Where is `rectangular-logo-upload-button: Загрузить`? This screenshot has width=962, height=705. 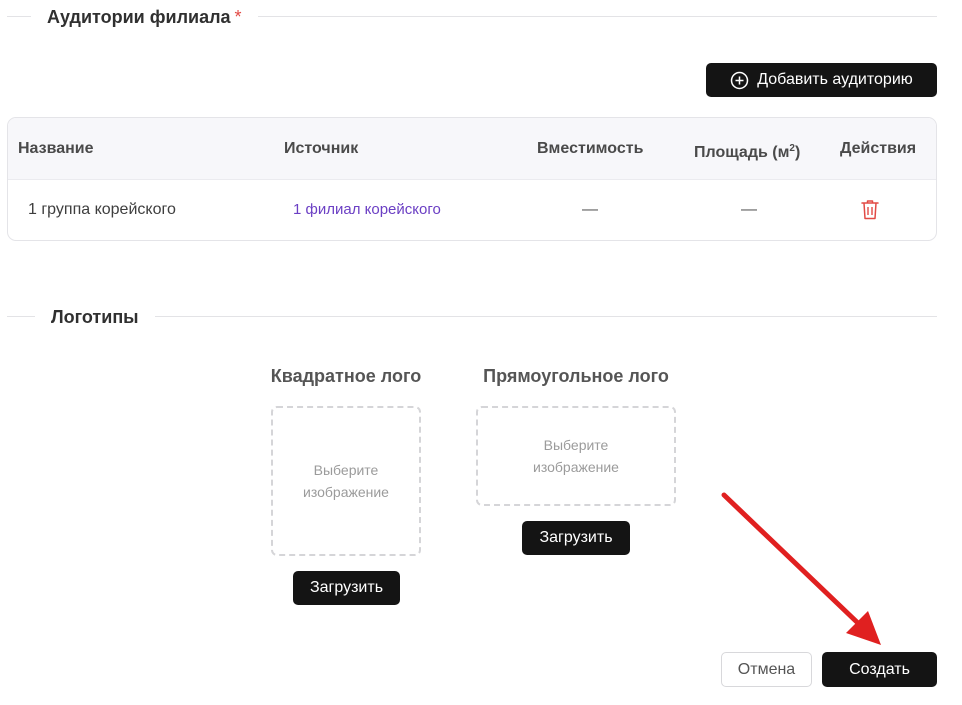
rectangular-logo-upload-button: Загрузить is located at coordinates (576, 538).